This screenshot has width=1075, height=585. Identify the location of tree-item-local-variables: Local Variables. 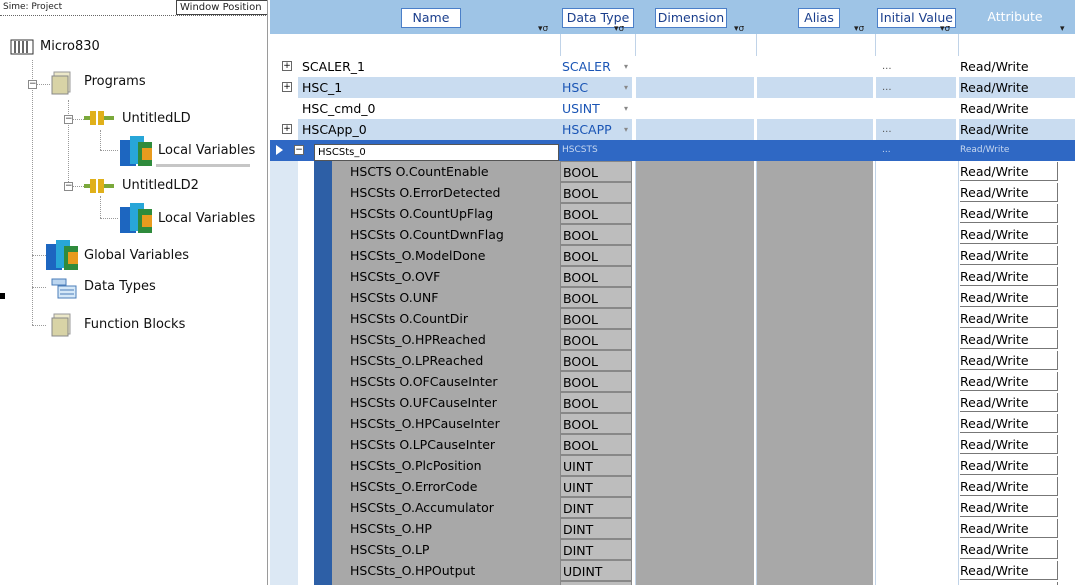
(206, 151).